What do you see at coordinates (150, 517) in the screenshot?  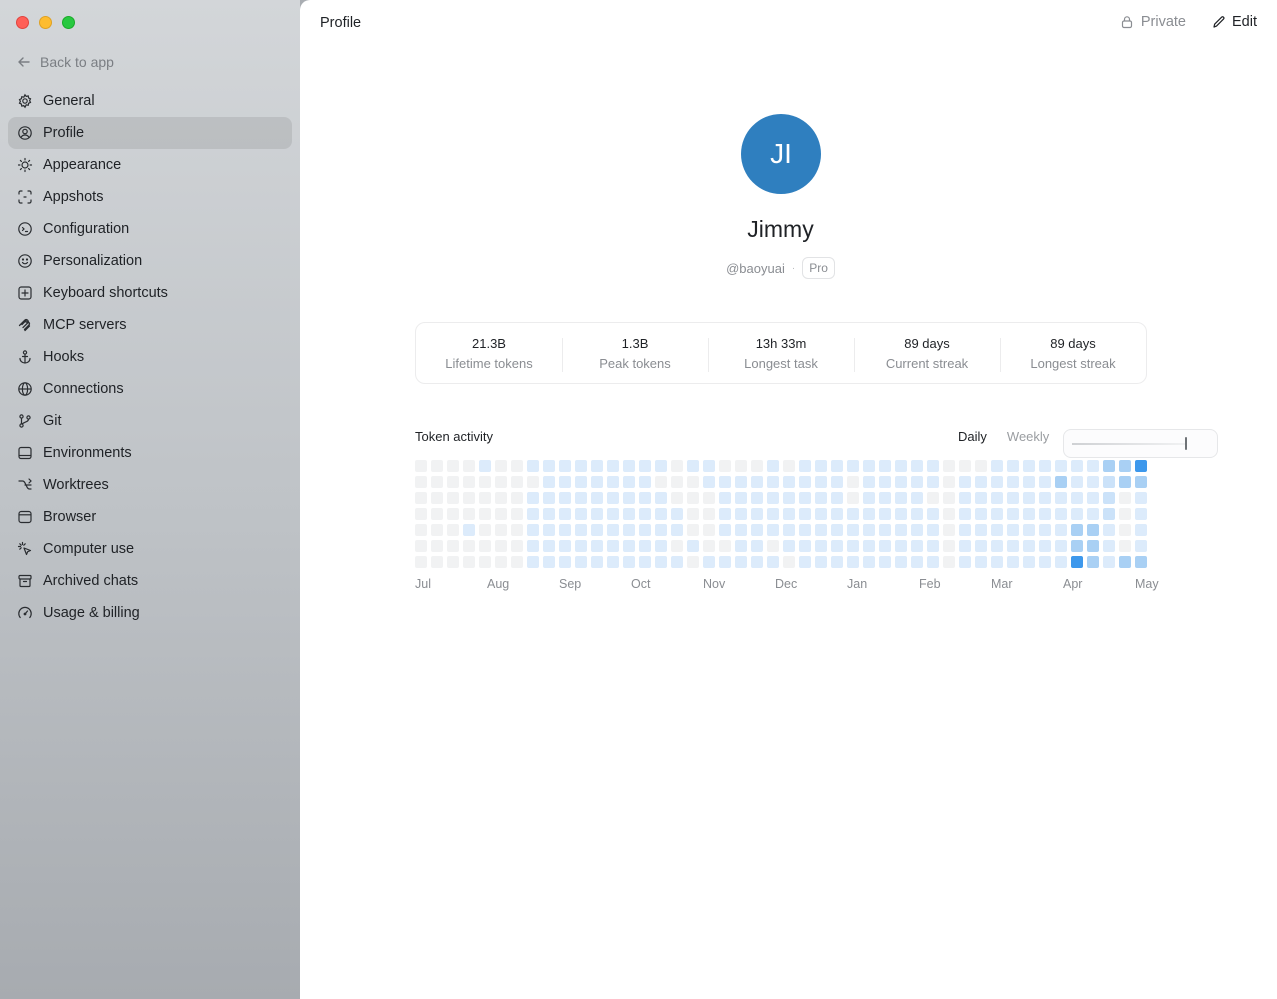 I see `sidebar-item-browser: Browser` at bounding box center [150, 517].